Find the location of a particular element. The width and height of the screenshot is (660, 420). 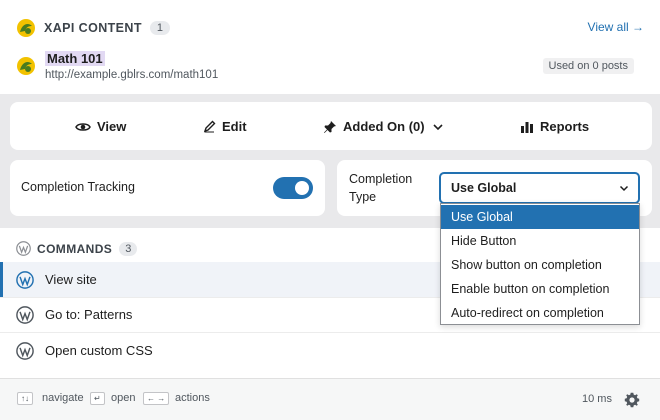

edit-button: Edit is located at coordinates (225, 126).